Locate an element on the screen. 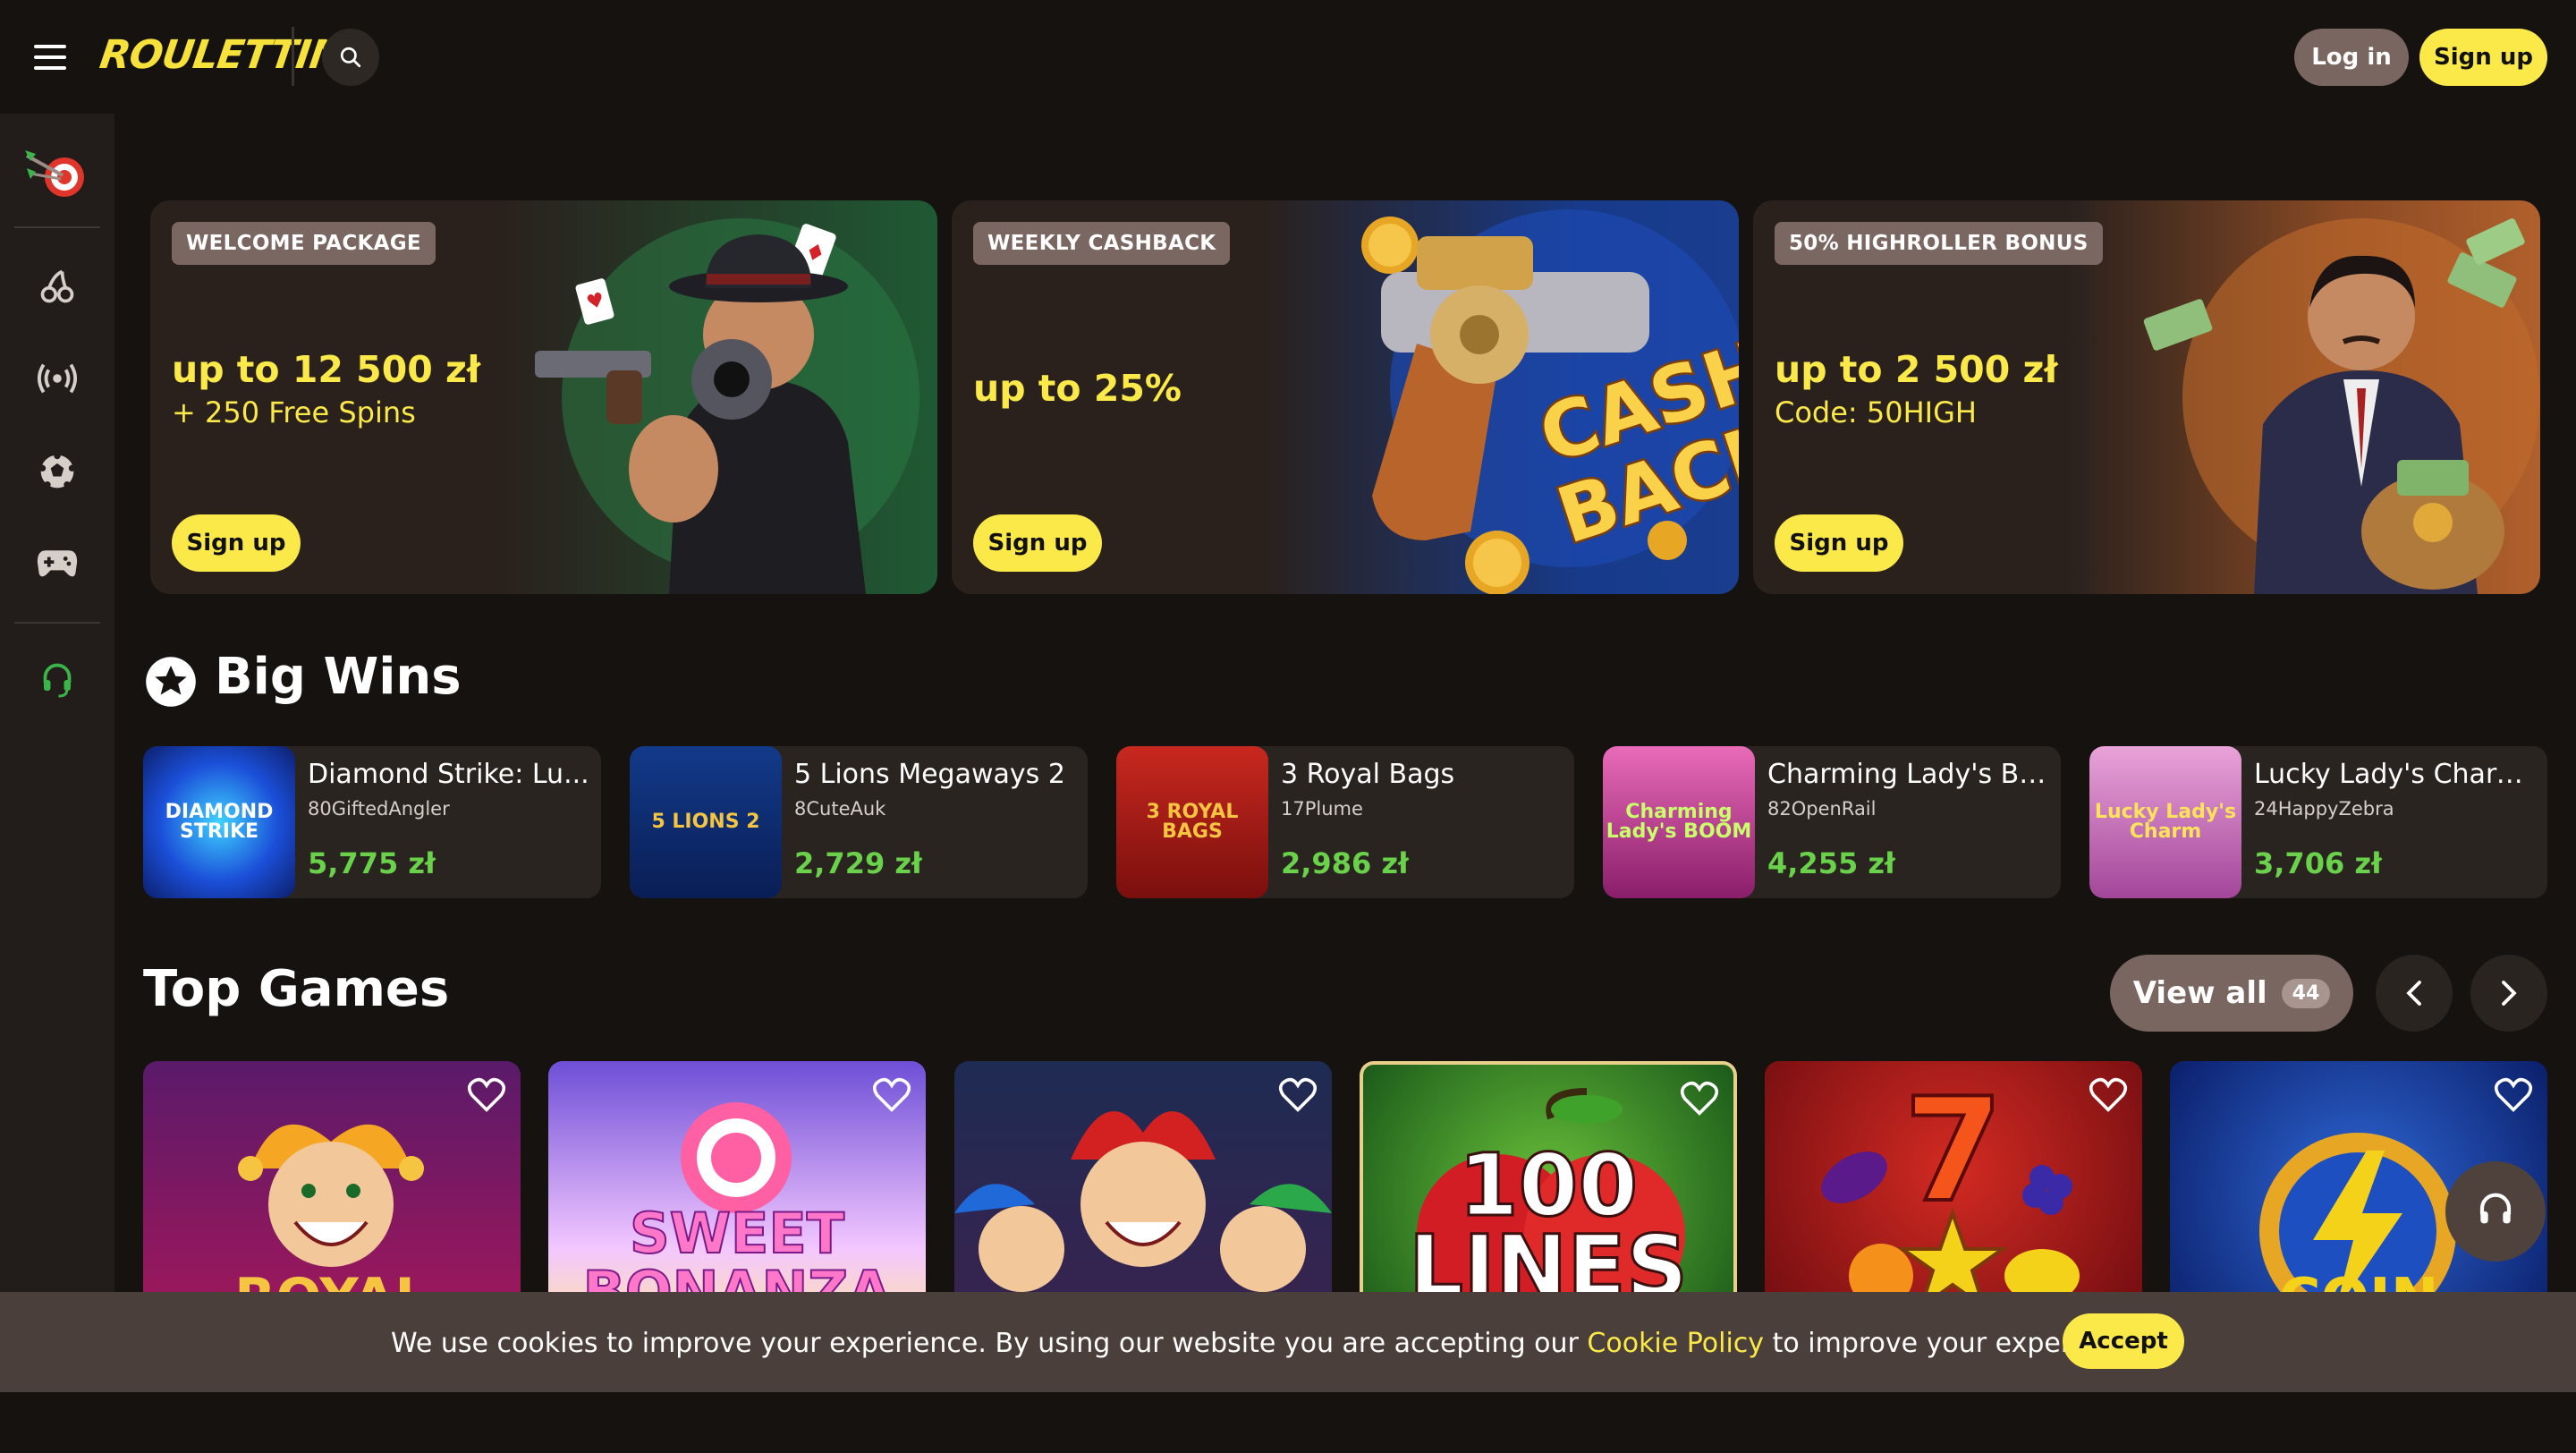 Image resolution: width=2576 pixels, height=1453 pixels. sidebar-item-slots is located at coordinates (57, 286).